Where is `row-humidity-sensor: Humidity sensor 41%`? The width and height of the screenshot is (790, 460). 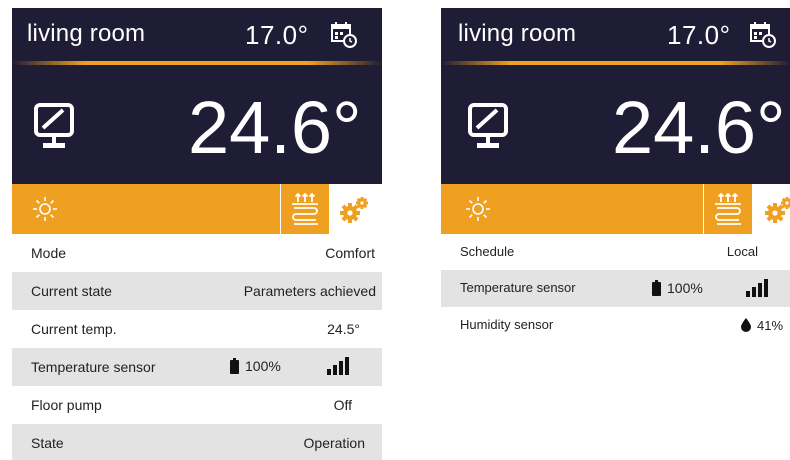
row-humidity-sensor: Humidity sensor 41% is located at coordinates (615, 324).